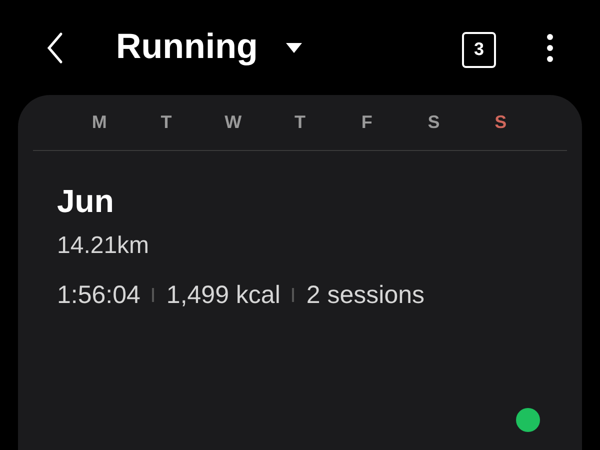 Image resolution: width=600 pixels, height=450 pixels. Describe the element at coordinates (55, 48) in the screenshot. I see `back-icon` at that location.